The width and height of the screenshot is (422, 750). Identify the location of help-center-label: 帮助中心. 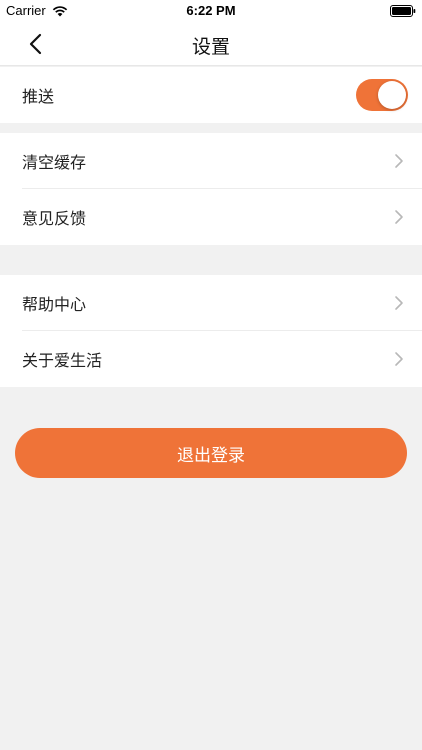
(54, 304).